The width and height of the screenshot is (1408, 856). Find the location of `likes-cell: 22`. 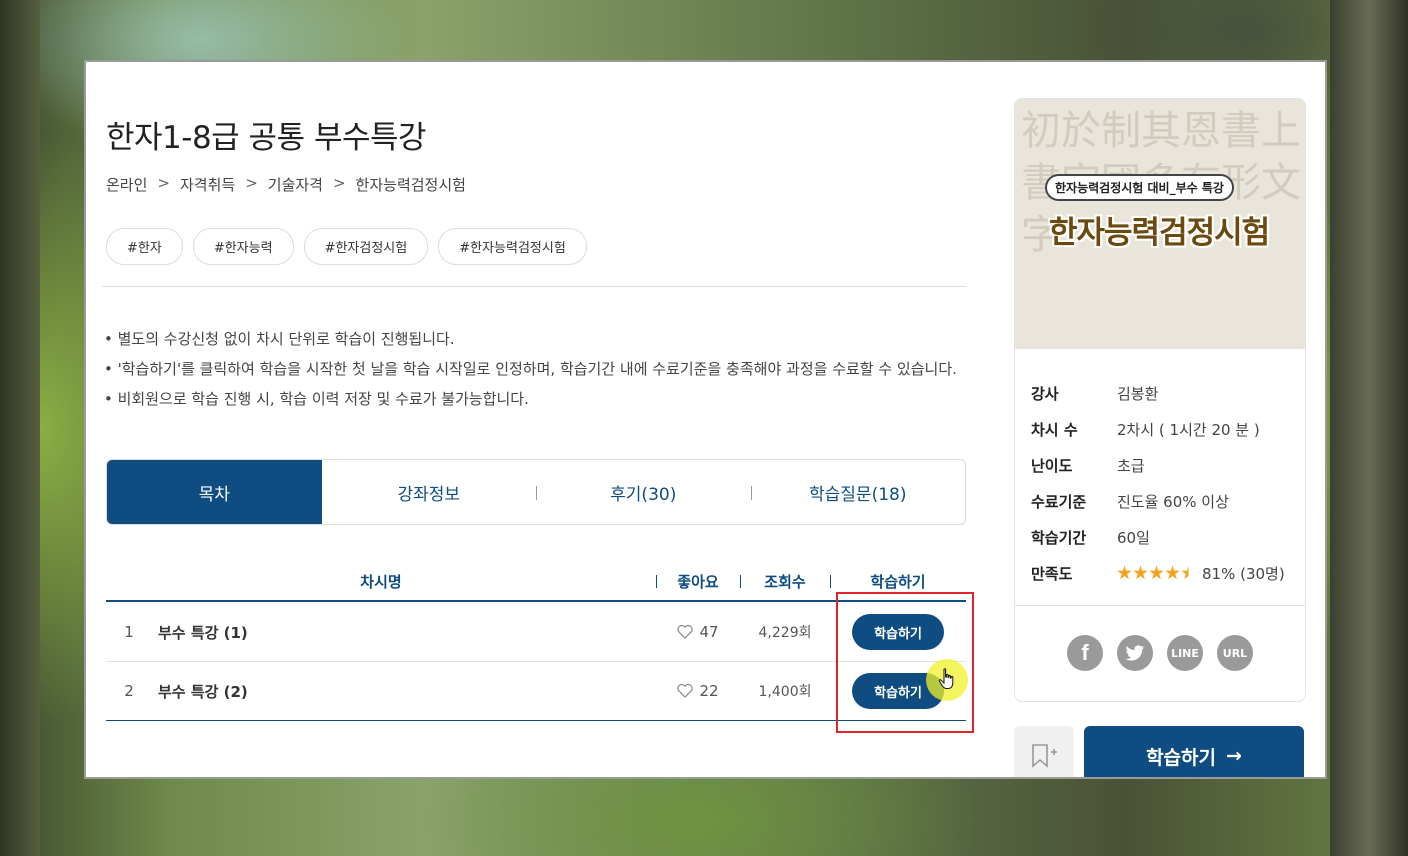

likes-cell: 22 is located at coordinates (698, 691).